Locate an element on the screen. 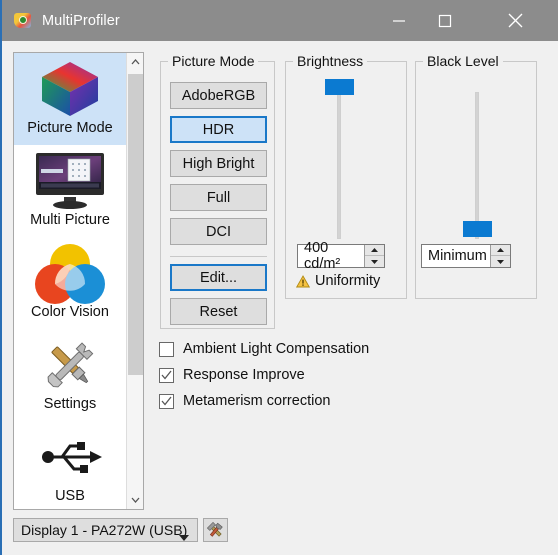  brightness-slider-thumb is located at coordinates (339, 87).